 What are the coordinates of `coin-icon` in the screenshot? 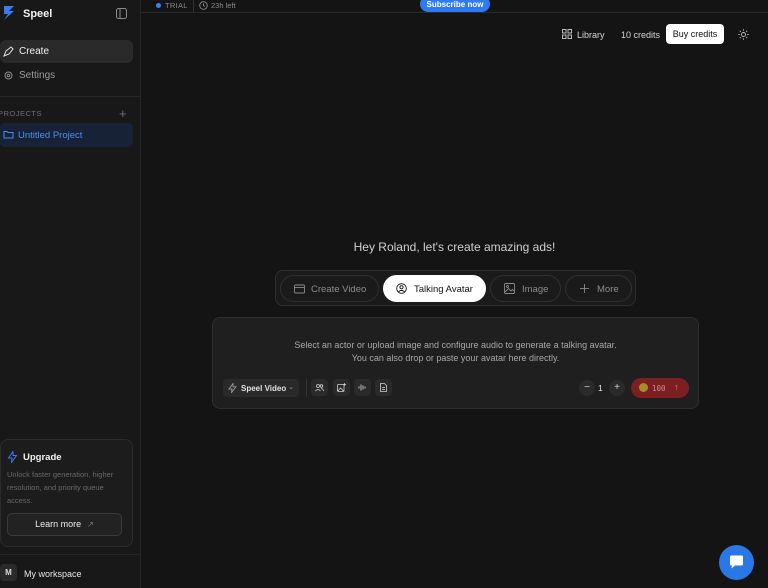 It's located at (643, 387).